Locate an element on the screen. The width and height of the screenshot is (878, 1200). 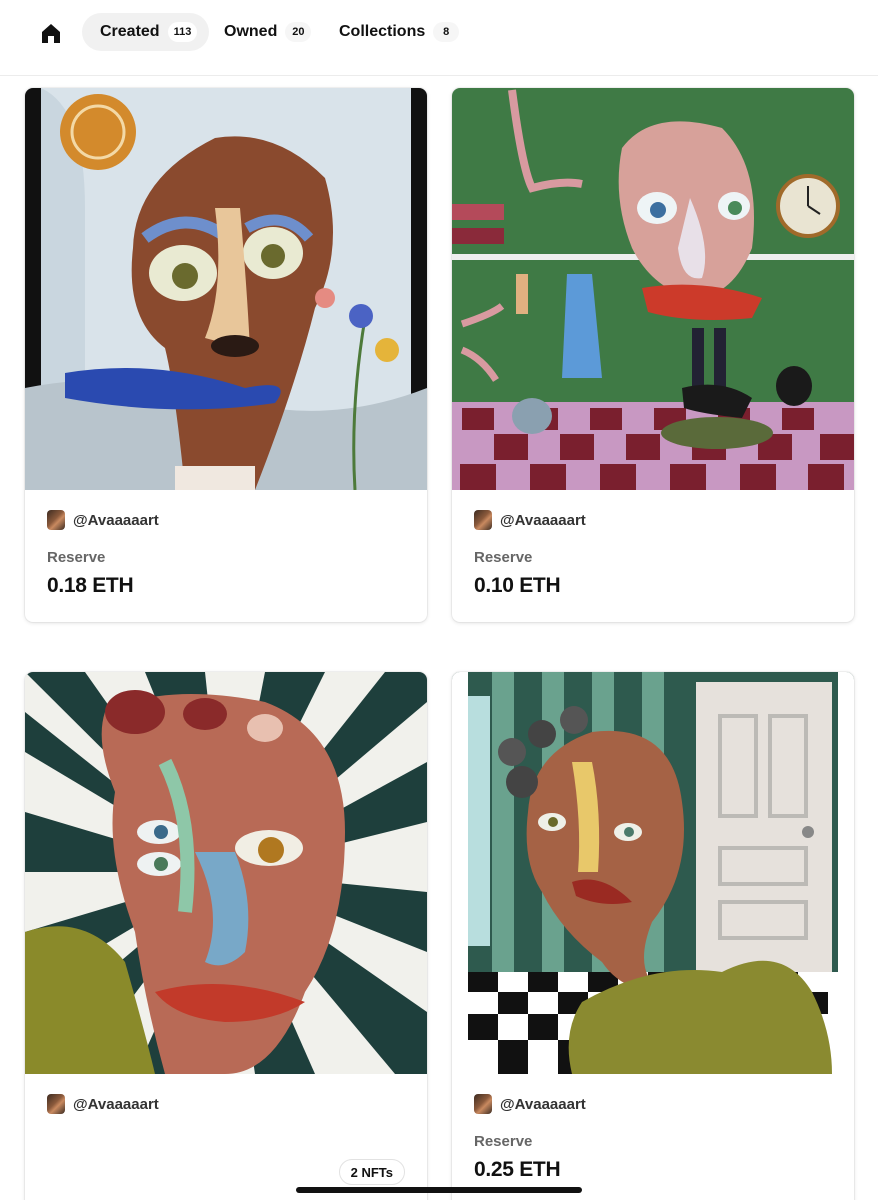
tab-count-badge: 8 is located at coordinates (446, 32).